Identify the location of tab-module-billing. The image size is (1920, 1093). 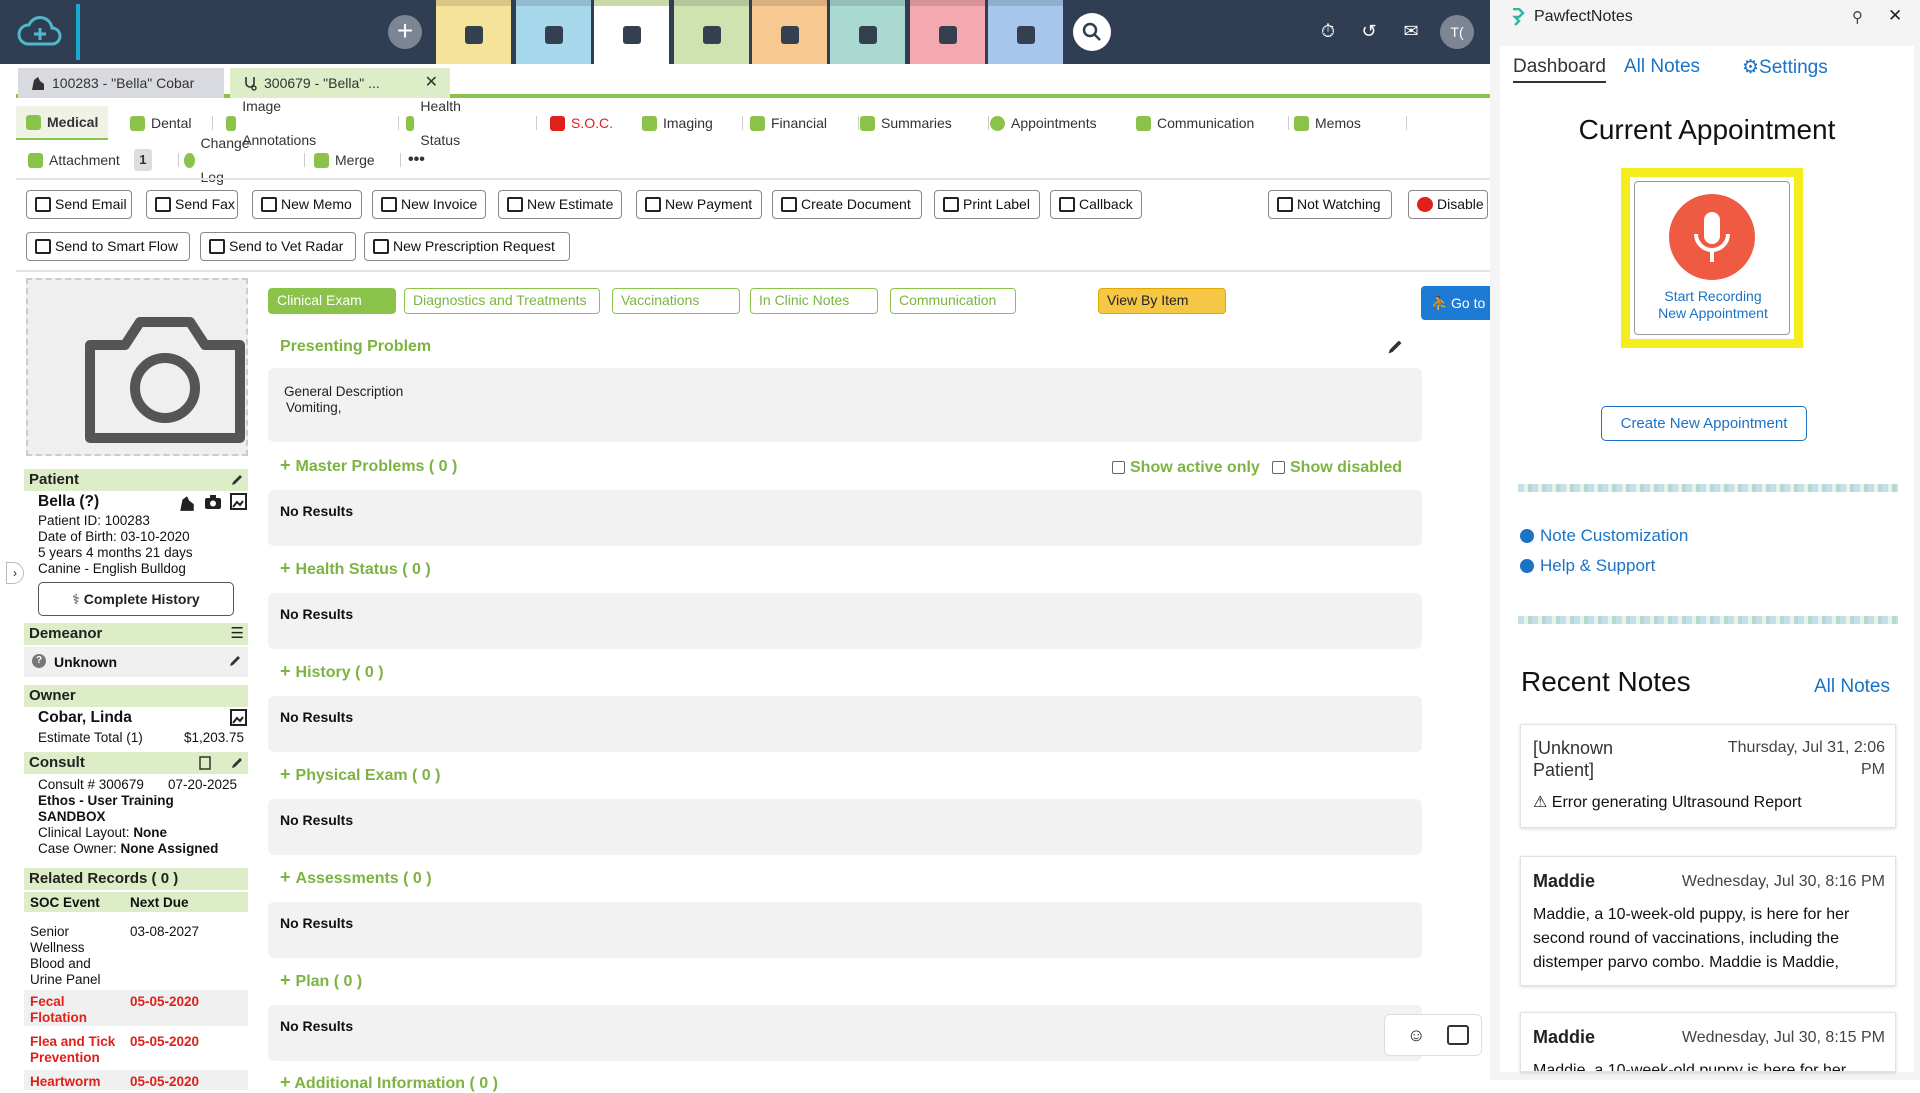
(789, 32).